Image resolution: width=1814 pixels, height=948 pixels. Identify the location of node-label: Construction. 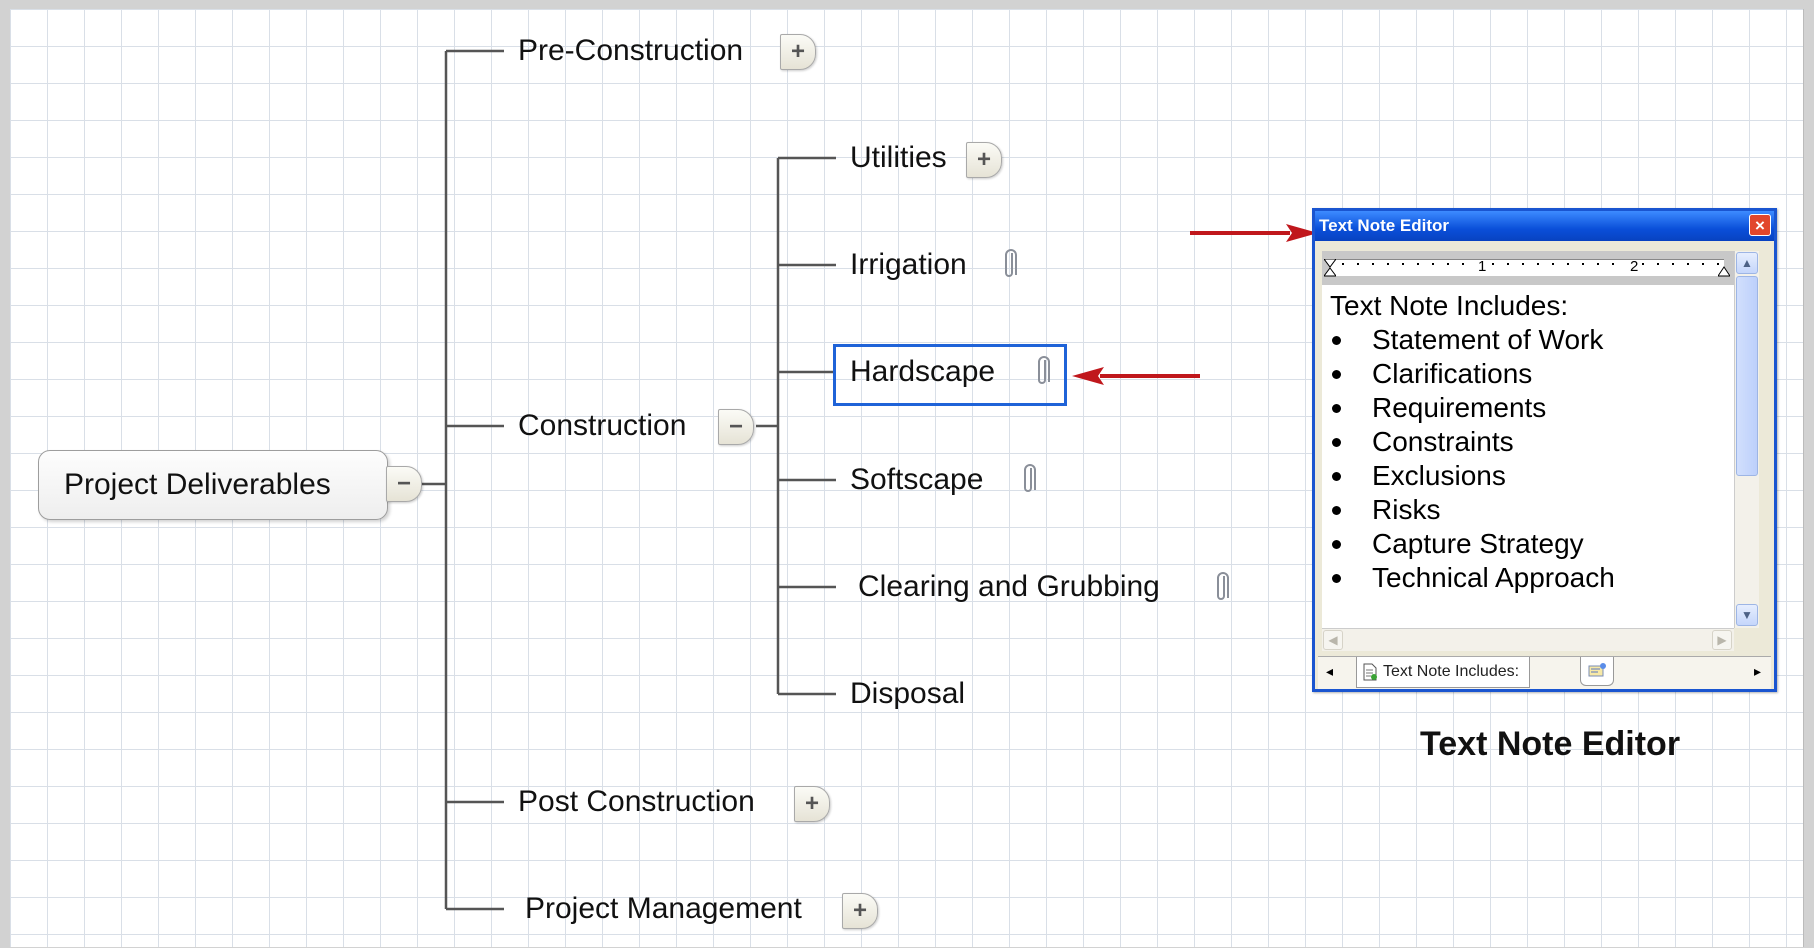
(602, 425).